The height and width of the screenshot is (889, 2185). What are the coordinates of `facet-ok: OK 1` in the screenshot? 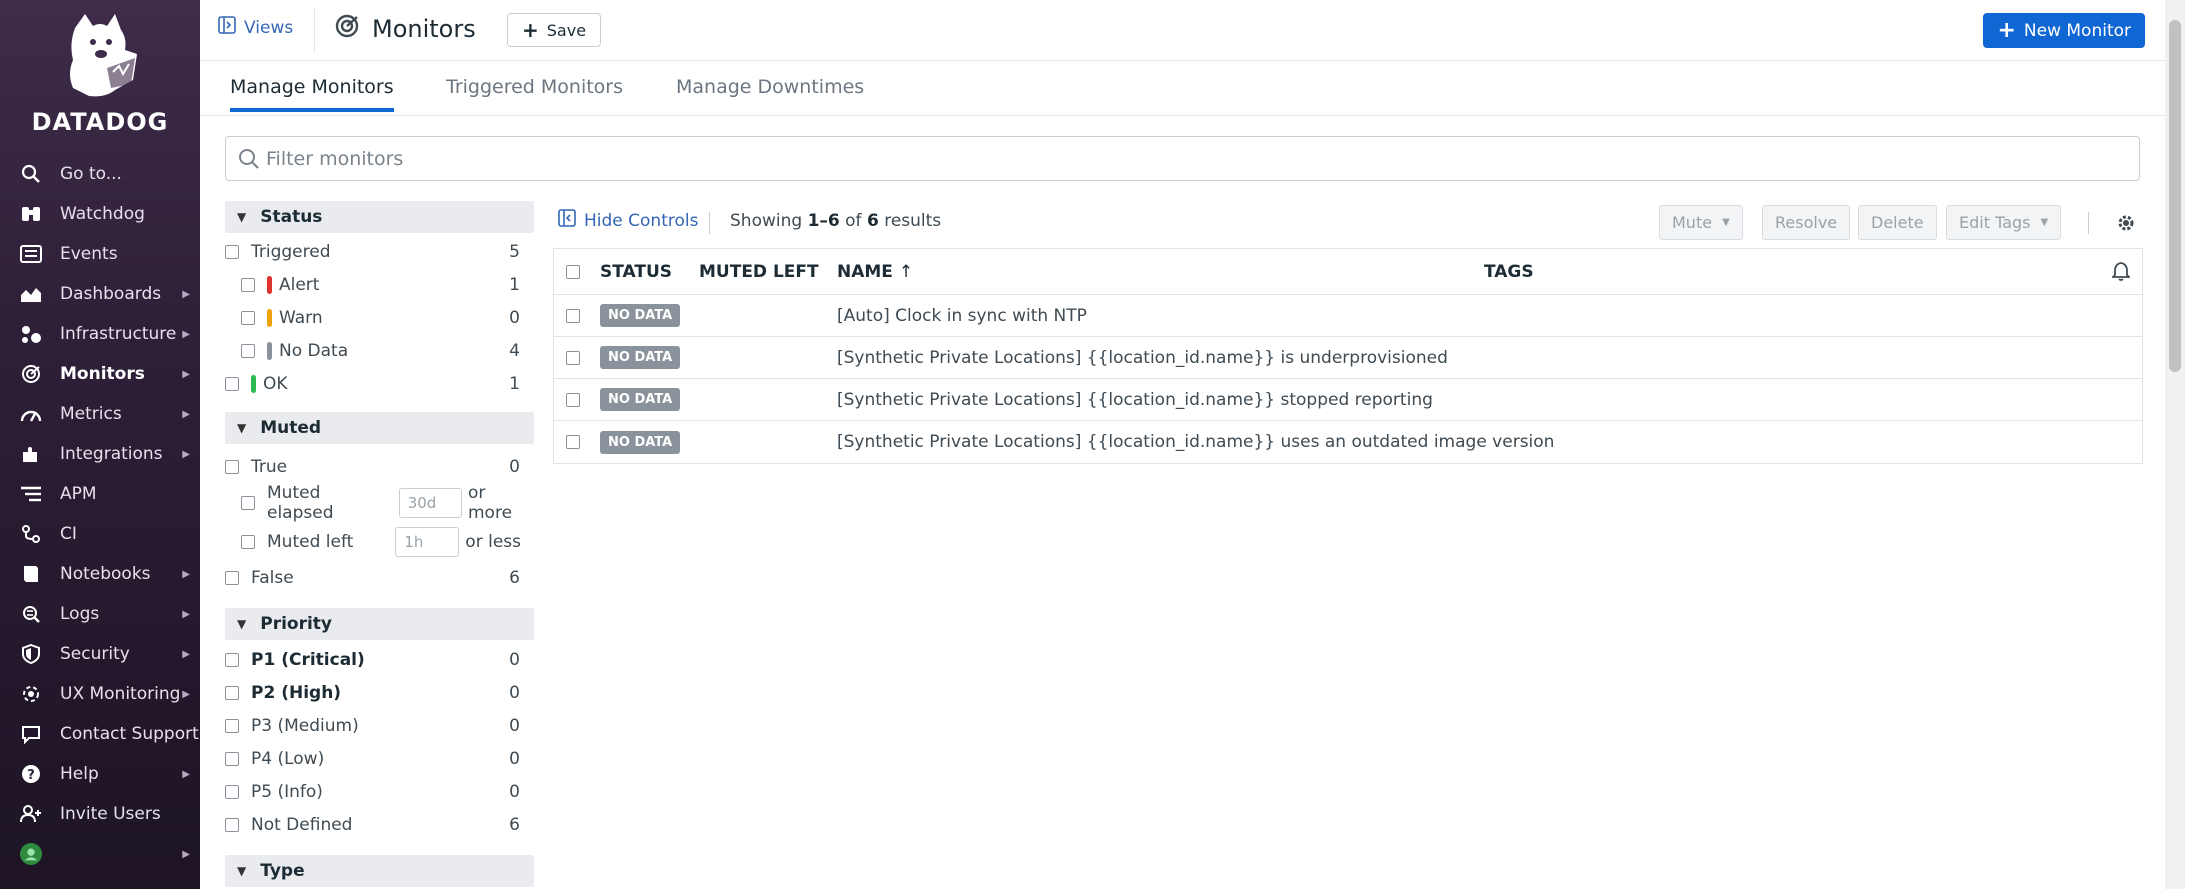 It's located at (379, 383).